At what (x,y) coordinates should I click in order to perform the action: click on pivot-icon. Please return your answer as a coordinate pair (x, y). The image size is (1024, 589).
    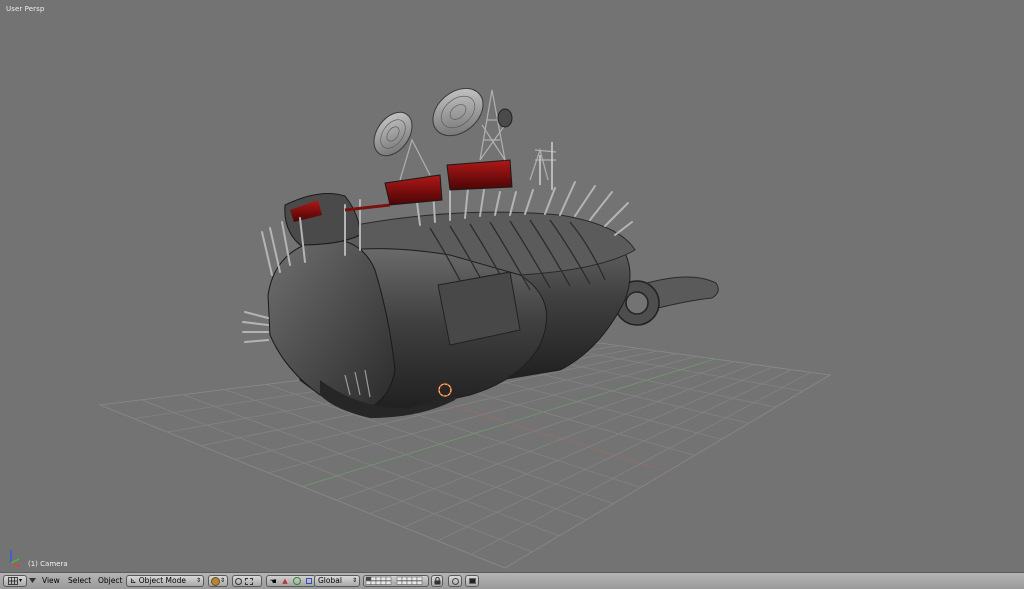
    Looking at the image, I should click on (238, 581).